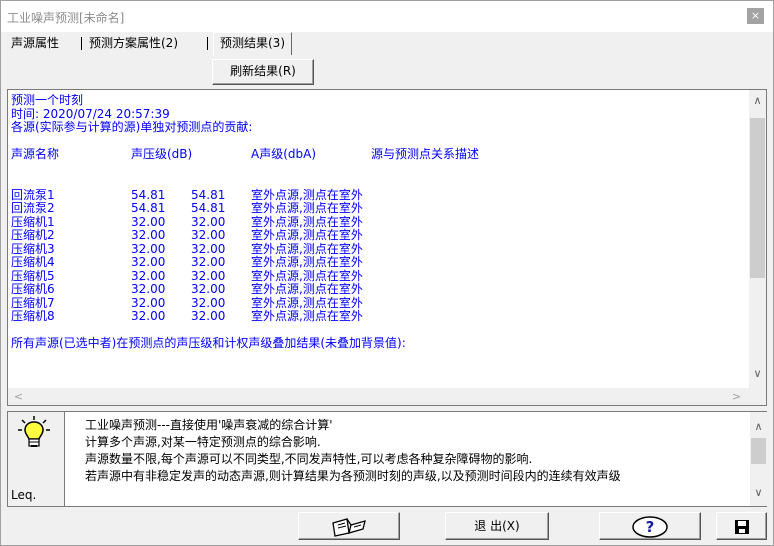 The height and width of the screenshot is (546, 774). What do you see at coordinates (378, 396) in the screenshot?
I see `results-horizontal-scrollbar: < >` at bounding box center [378, 396].